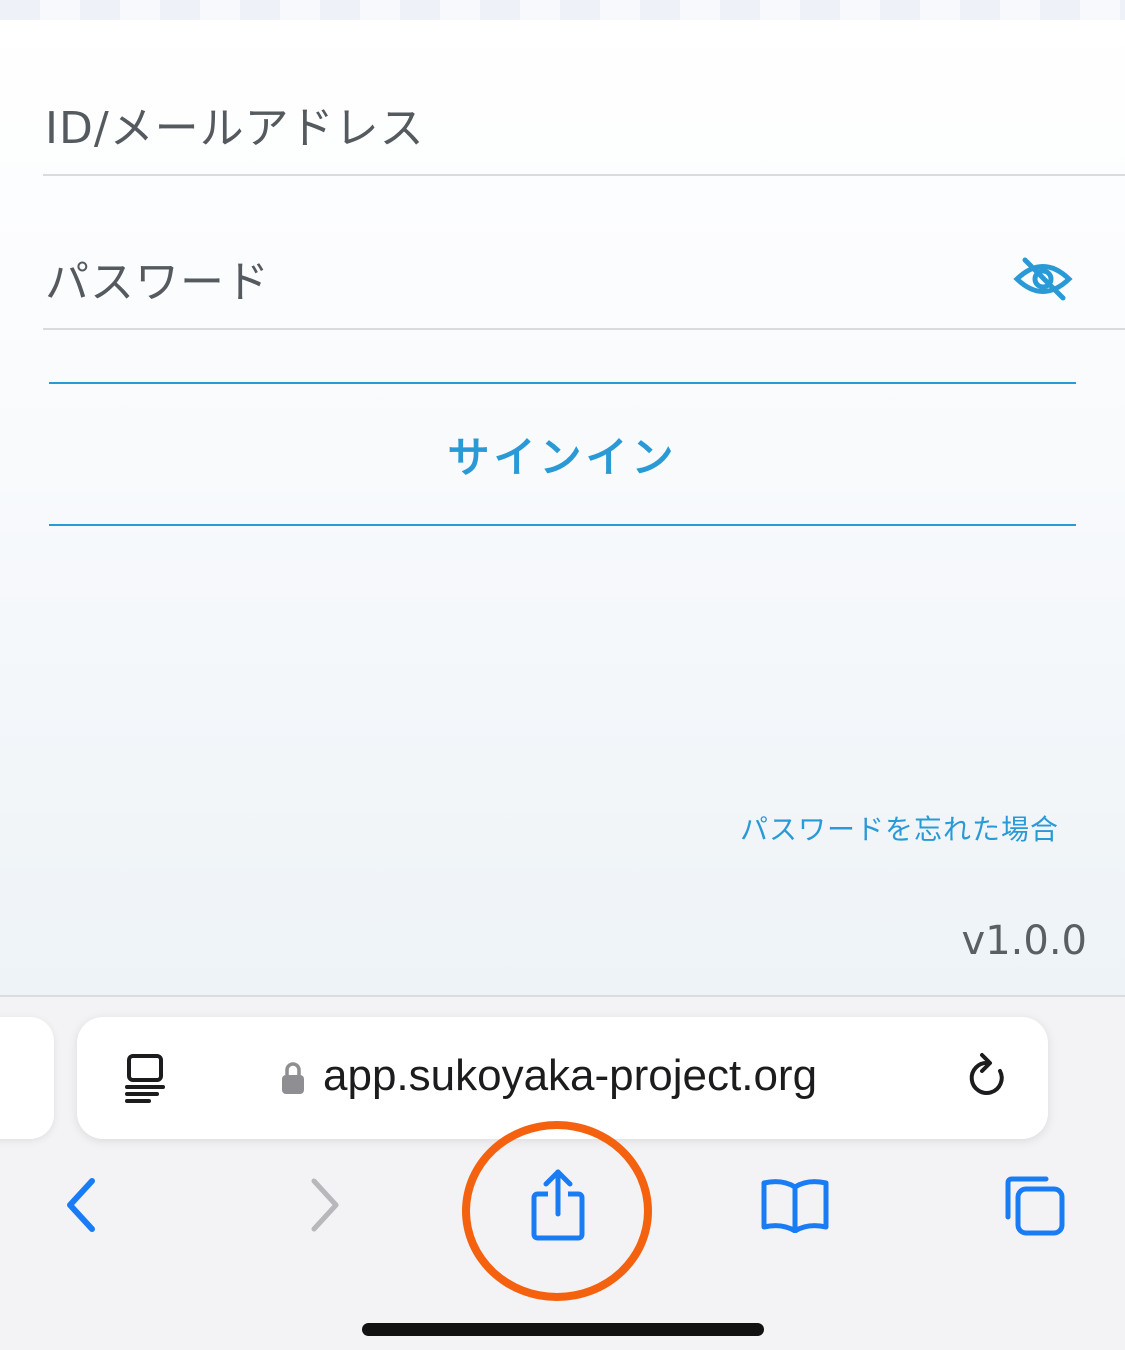 The image size is (1125, 1350). Describe the element at coordinates (27, 1078) in the screenshot. I see `previous-tab-preview` at that location.